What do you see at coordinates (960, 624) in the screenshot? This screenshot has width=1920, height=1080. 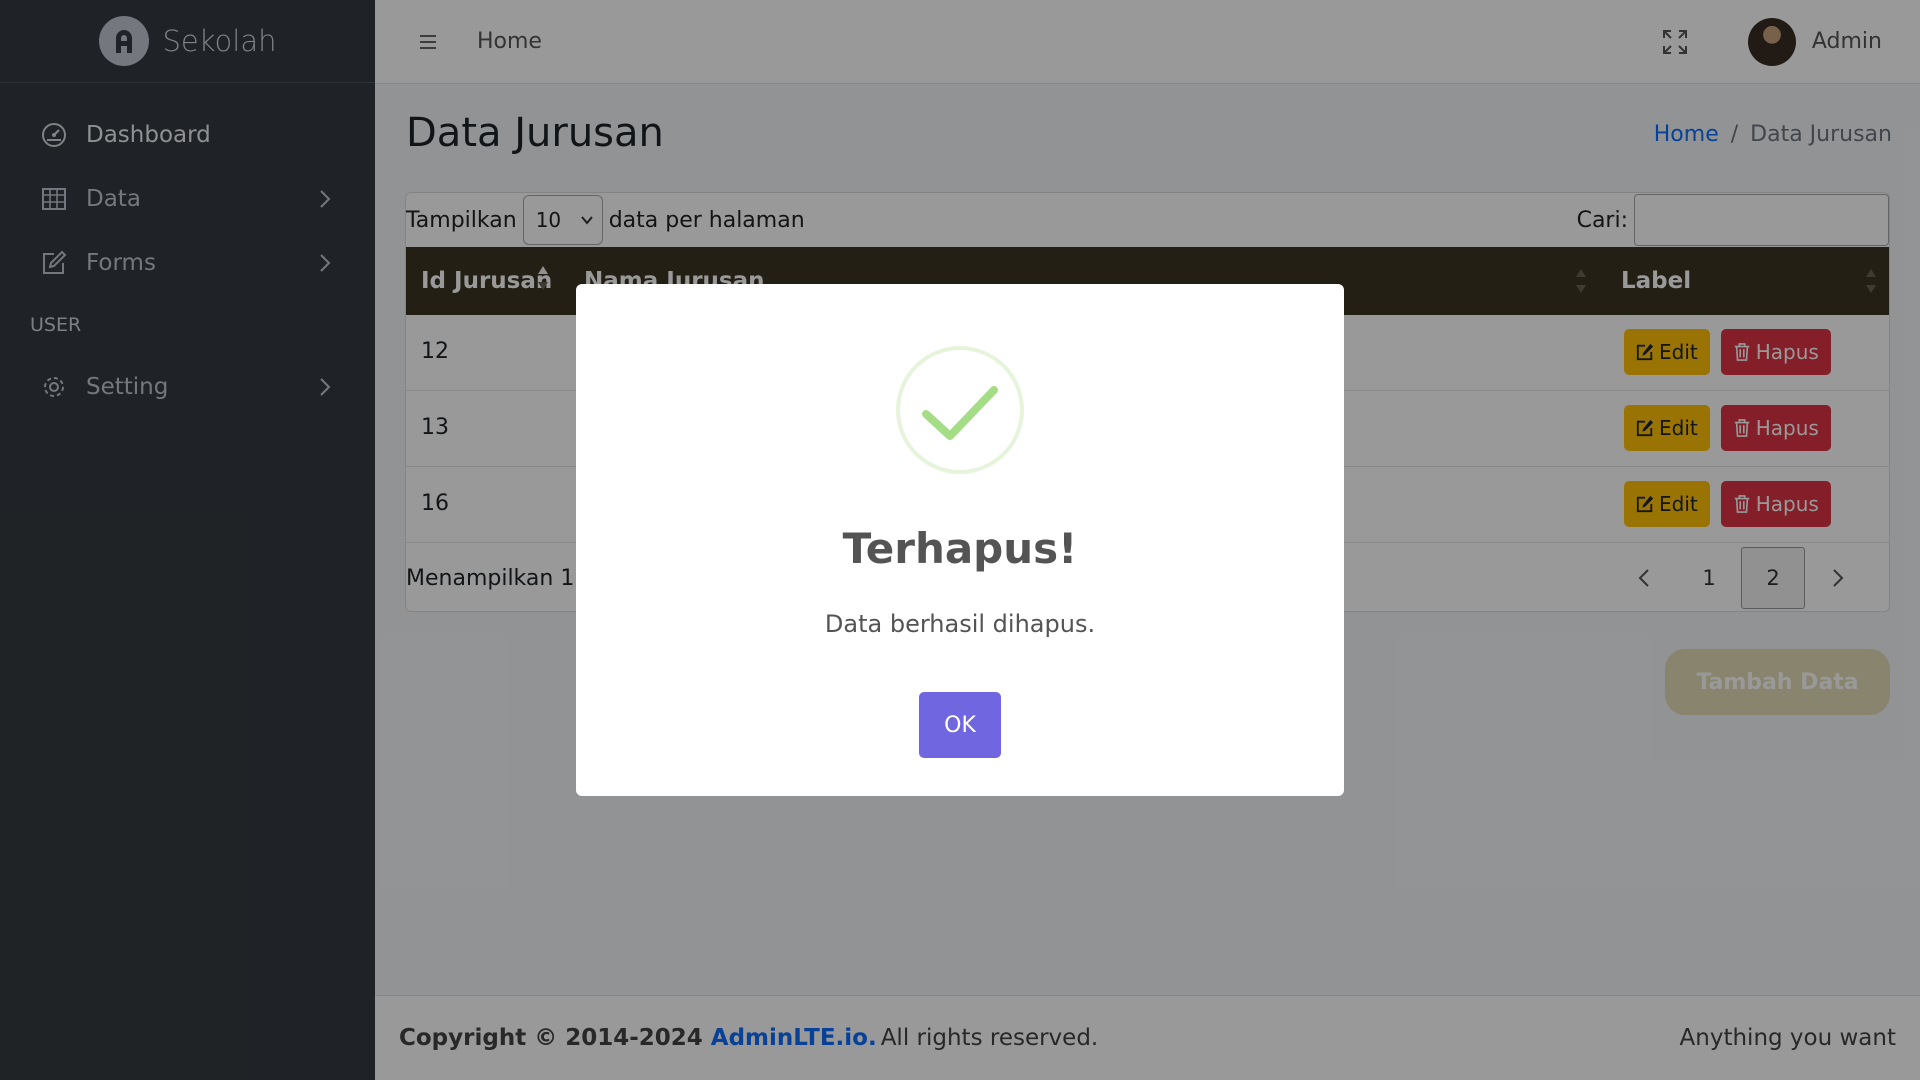 I see `modal-text: Data berhasil dihapus.` at bounding box center [960, 624].